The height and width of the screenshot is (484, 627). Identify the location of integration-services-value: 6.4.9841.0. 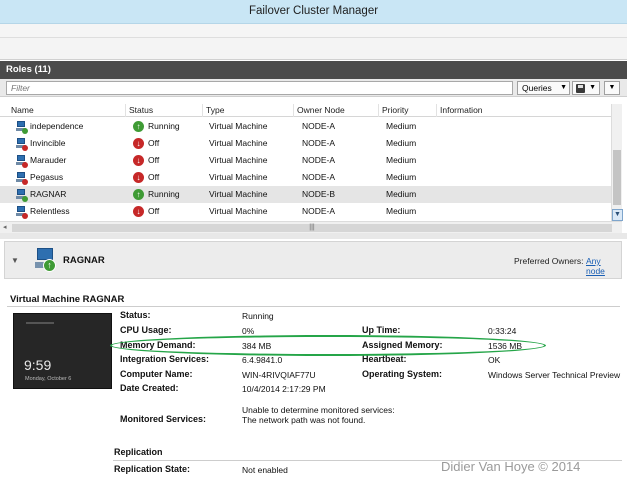
(262, 360).